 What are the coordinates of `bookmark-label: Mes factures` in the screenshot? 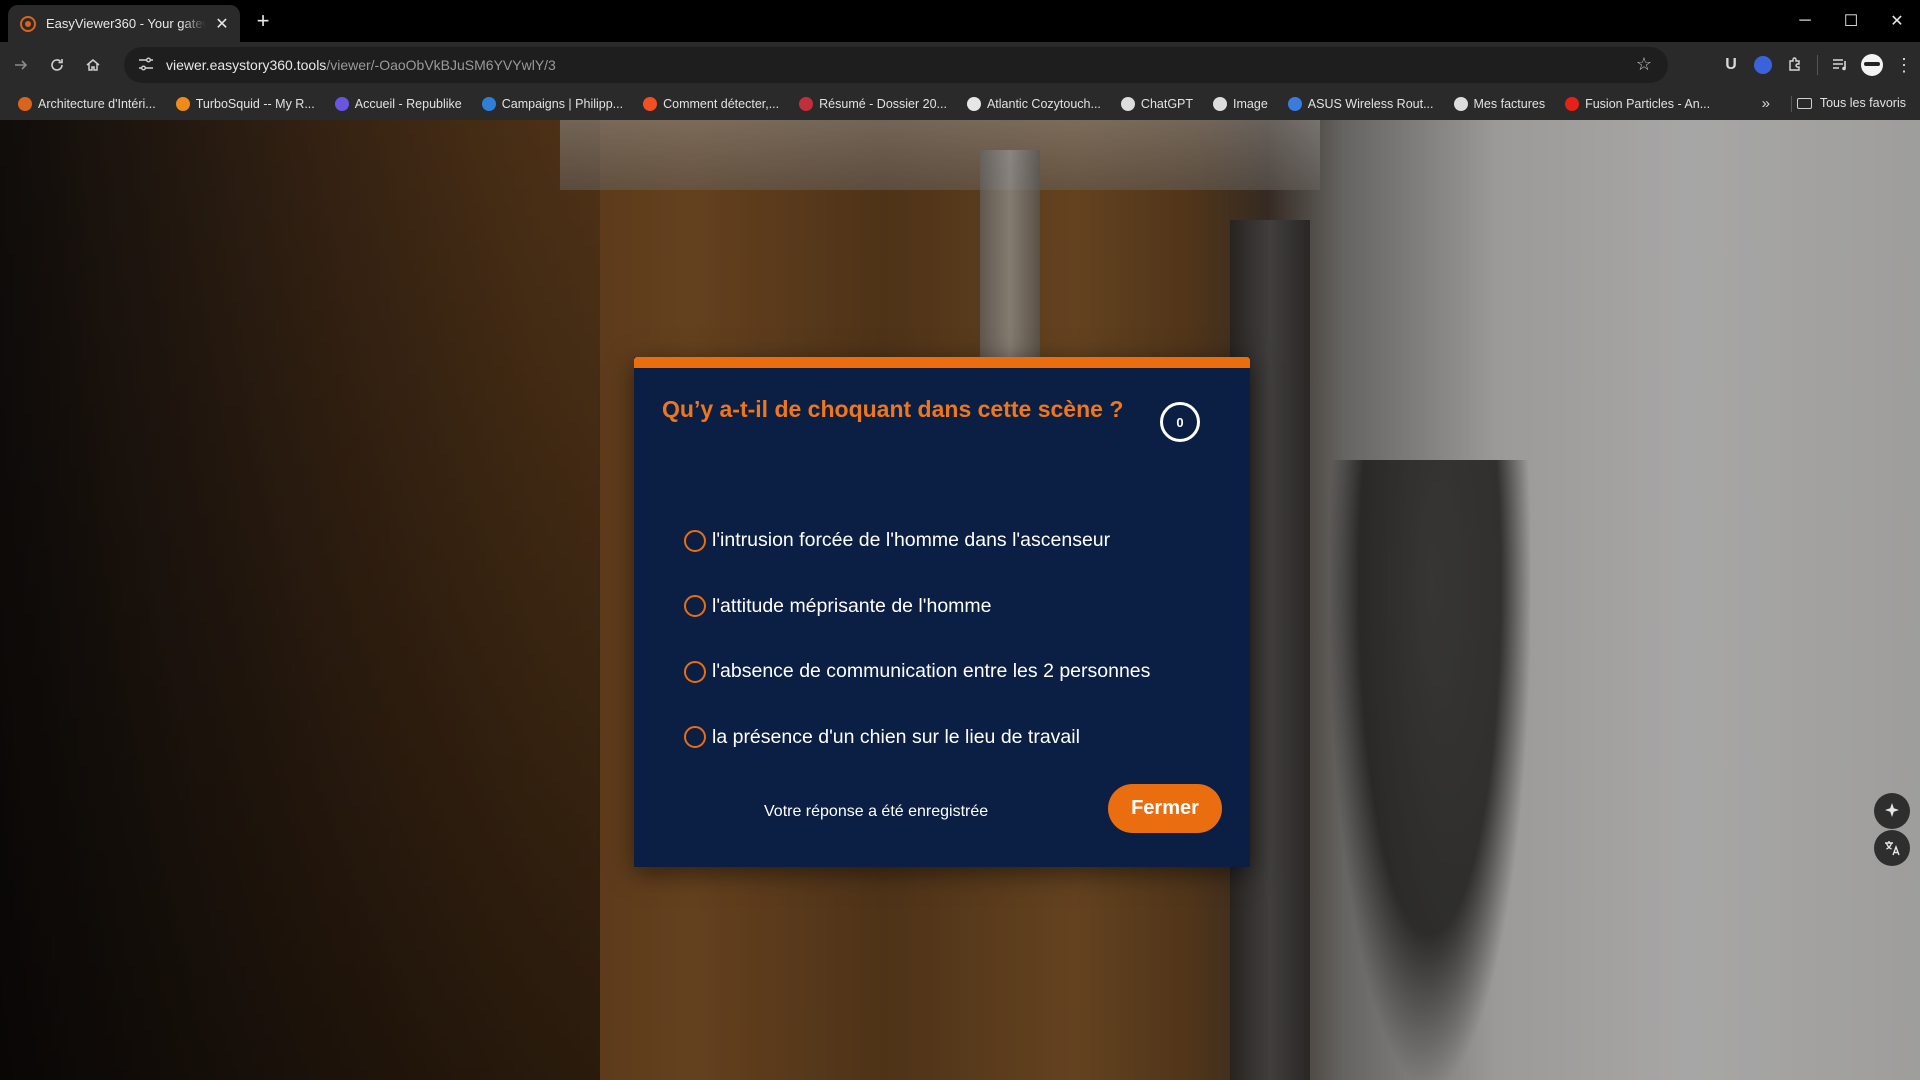 It's located at (1509, 104).